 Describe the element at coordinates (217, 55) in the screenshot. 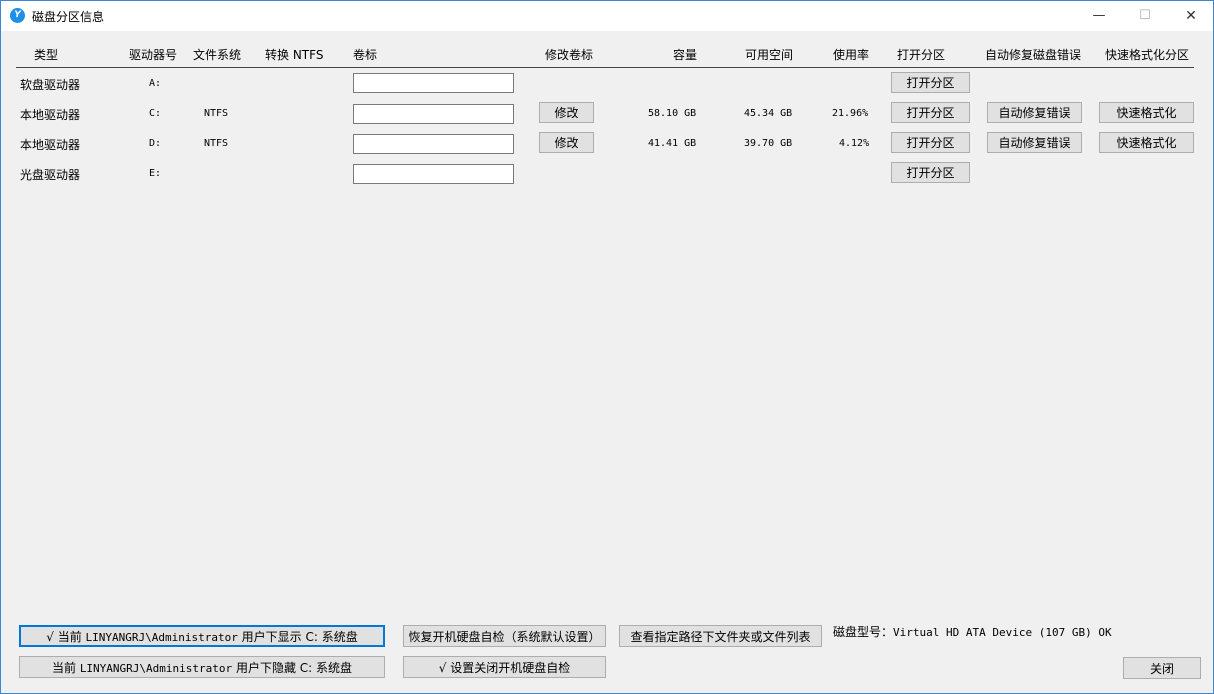

I see `header-filesystem: 文件系统` at that location.